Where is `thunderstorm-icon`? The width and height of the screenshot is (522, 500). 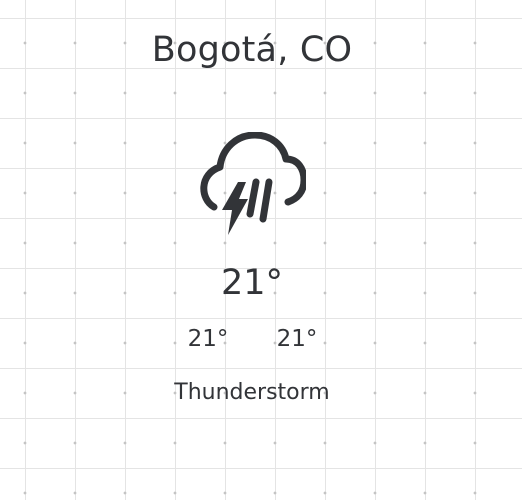 thunderstorm-icon is located at coordinates (253, 184).